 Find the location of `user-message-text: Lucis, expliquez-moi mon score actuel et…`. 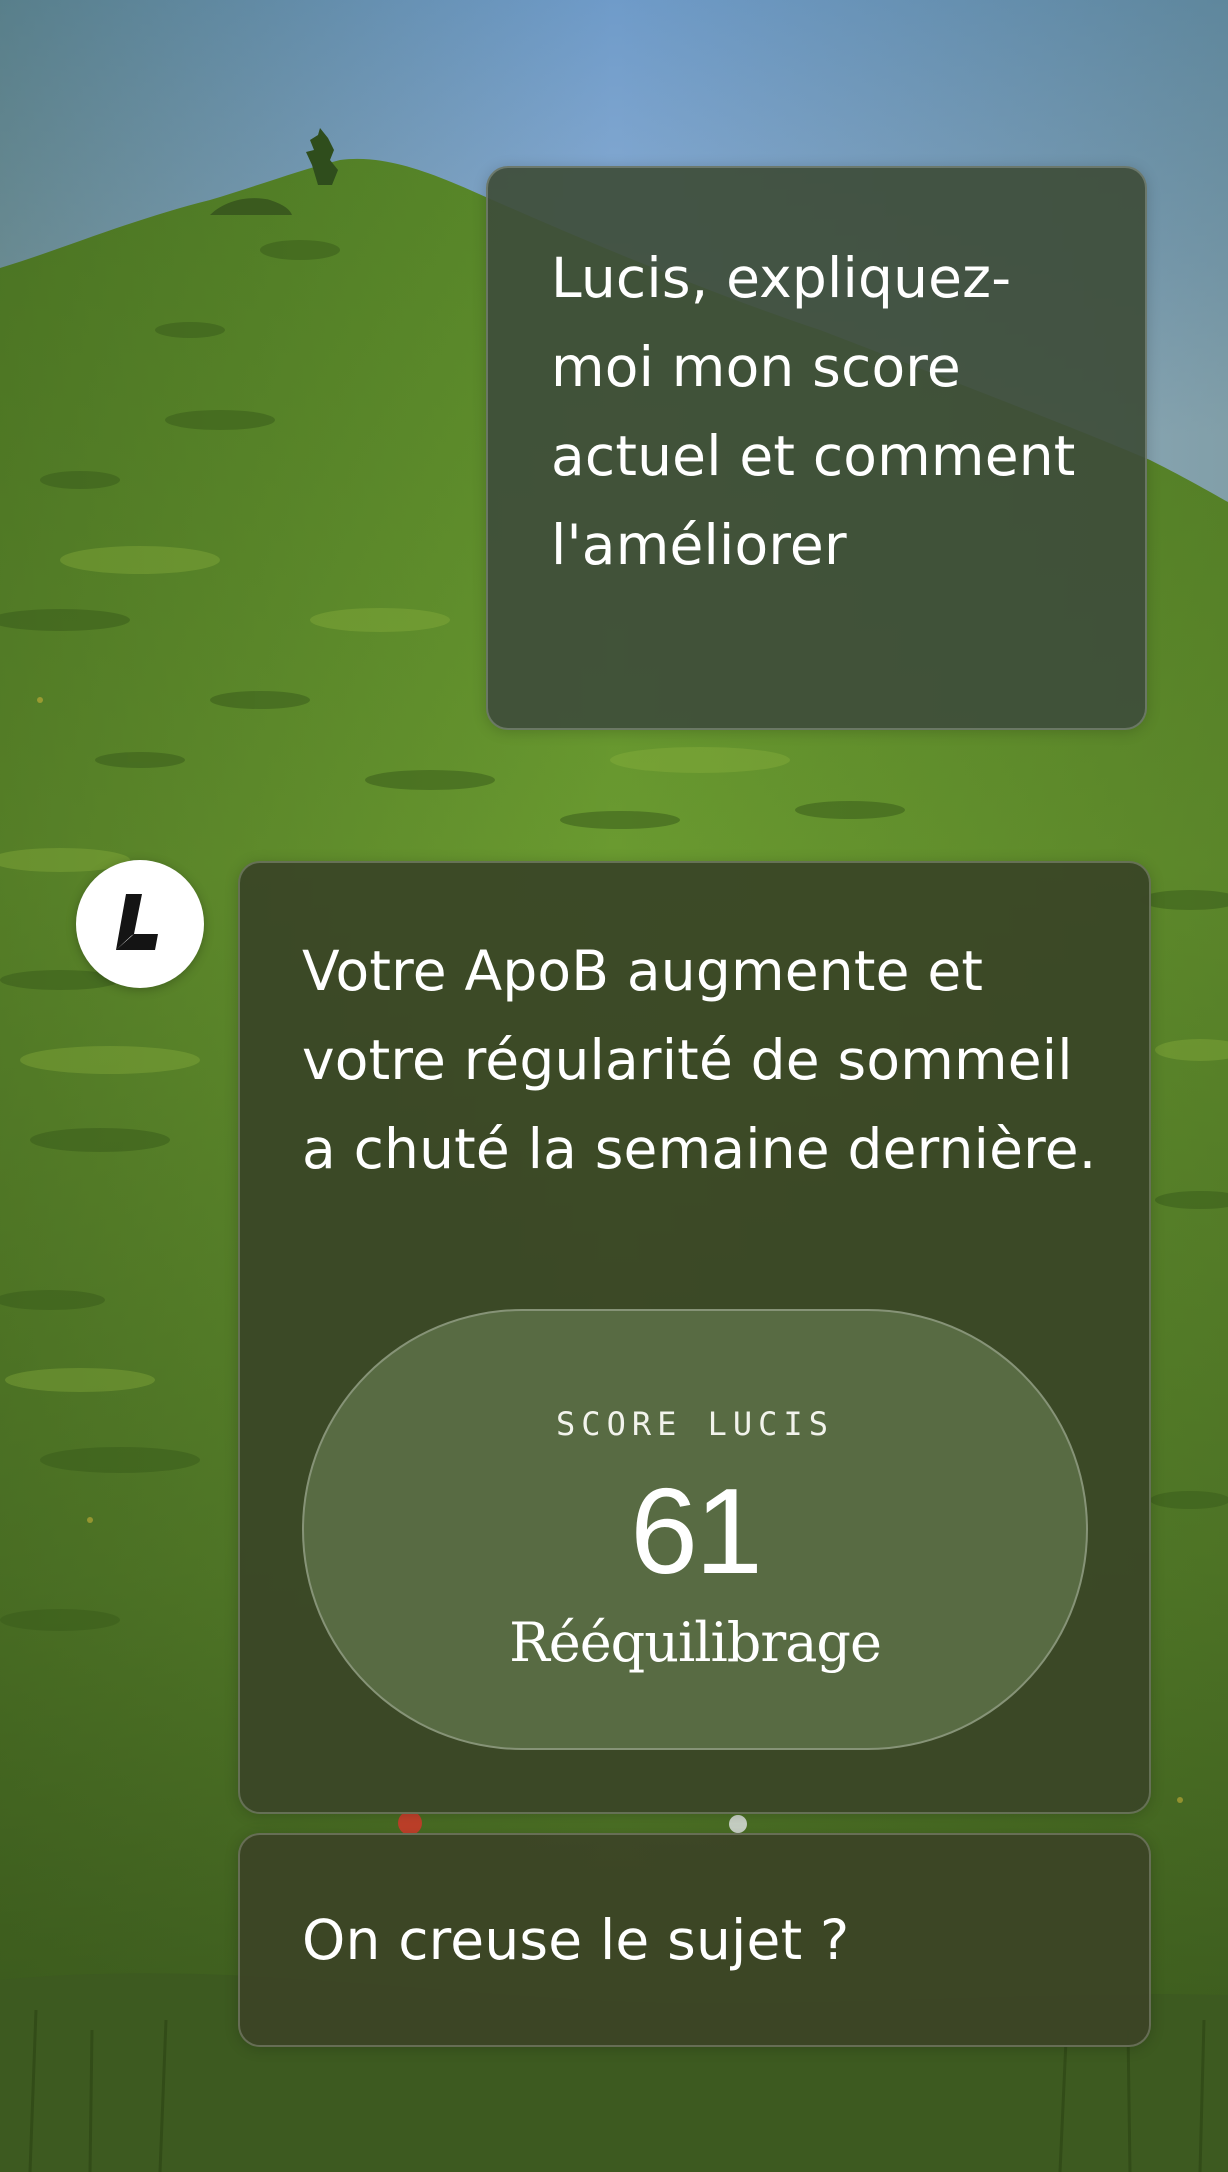

user-message-text: Lucis, expliquez-moi mon score actuel et… is located at coordinates (813, 411).